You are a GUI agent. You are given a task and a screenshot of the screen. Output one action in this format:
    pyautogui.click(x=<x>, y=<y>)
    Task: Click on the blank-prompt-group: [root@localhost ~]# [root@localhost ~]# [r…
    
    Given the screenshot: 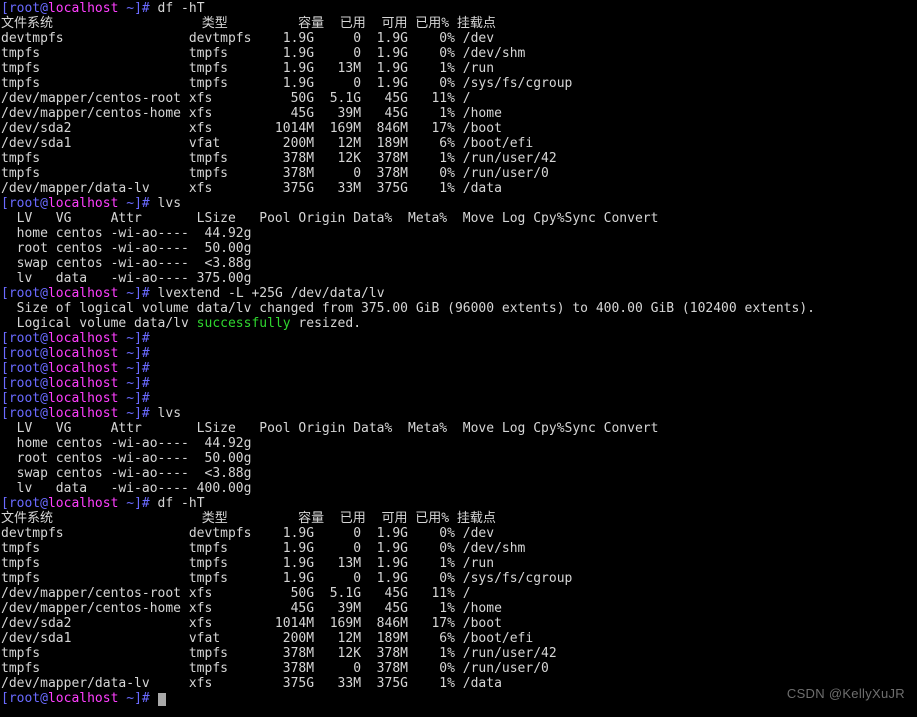 What is the action you would take?
    pyautogui.click(x=459, y=368)
    